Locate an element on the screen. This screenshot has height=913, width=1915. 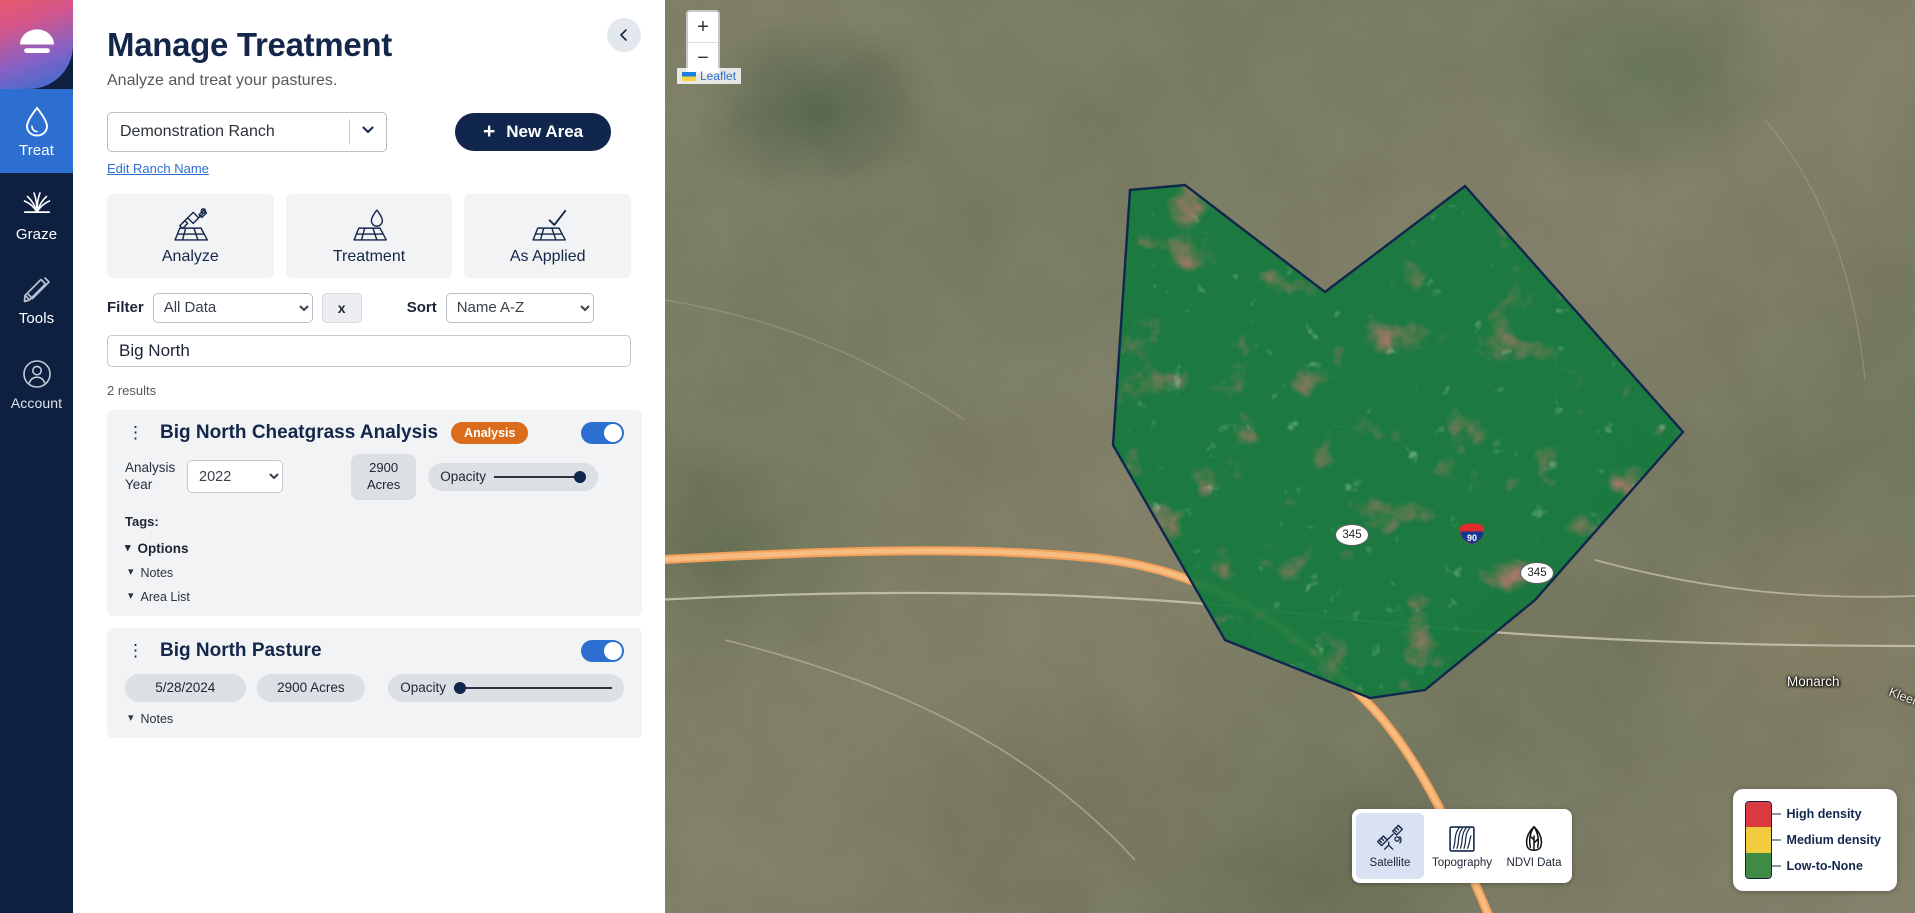
card-title: Big North Pasture is located at coordinates (241, 650).